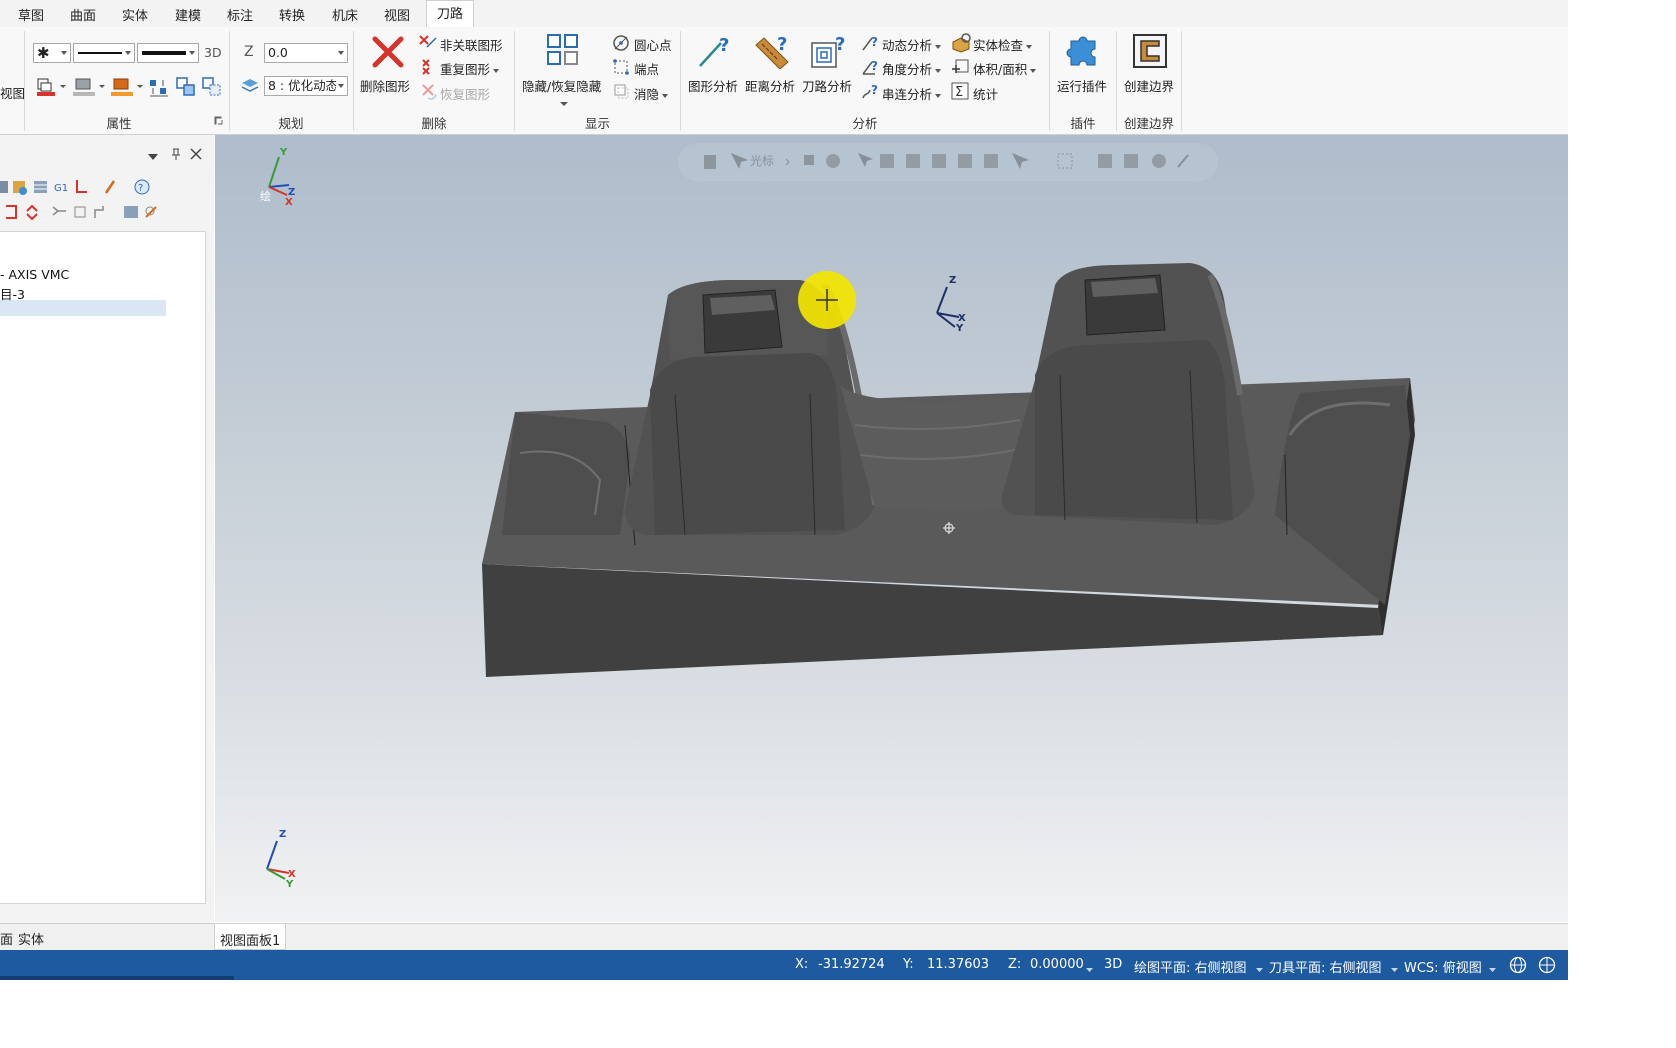 Image resolution: width=1676 pixels, height=1048 pixels. Describe the element at coordinates (762, 160) in the screenshot. I see `cursor-mode-label: 光标` at that location.